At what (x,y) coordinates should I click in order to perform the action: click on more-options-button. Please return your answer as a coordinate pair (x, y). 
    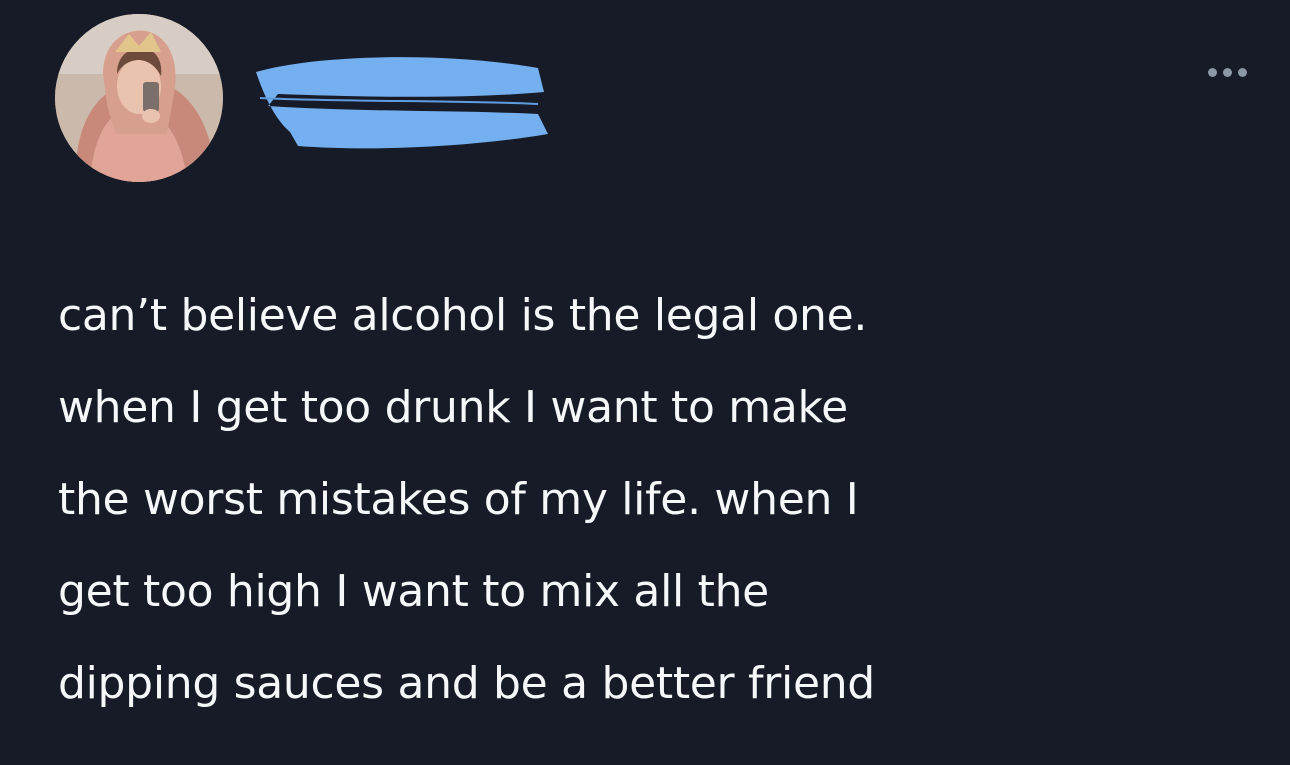
    Looking at the image, I should click on (1227, 72).